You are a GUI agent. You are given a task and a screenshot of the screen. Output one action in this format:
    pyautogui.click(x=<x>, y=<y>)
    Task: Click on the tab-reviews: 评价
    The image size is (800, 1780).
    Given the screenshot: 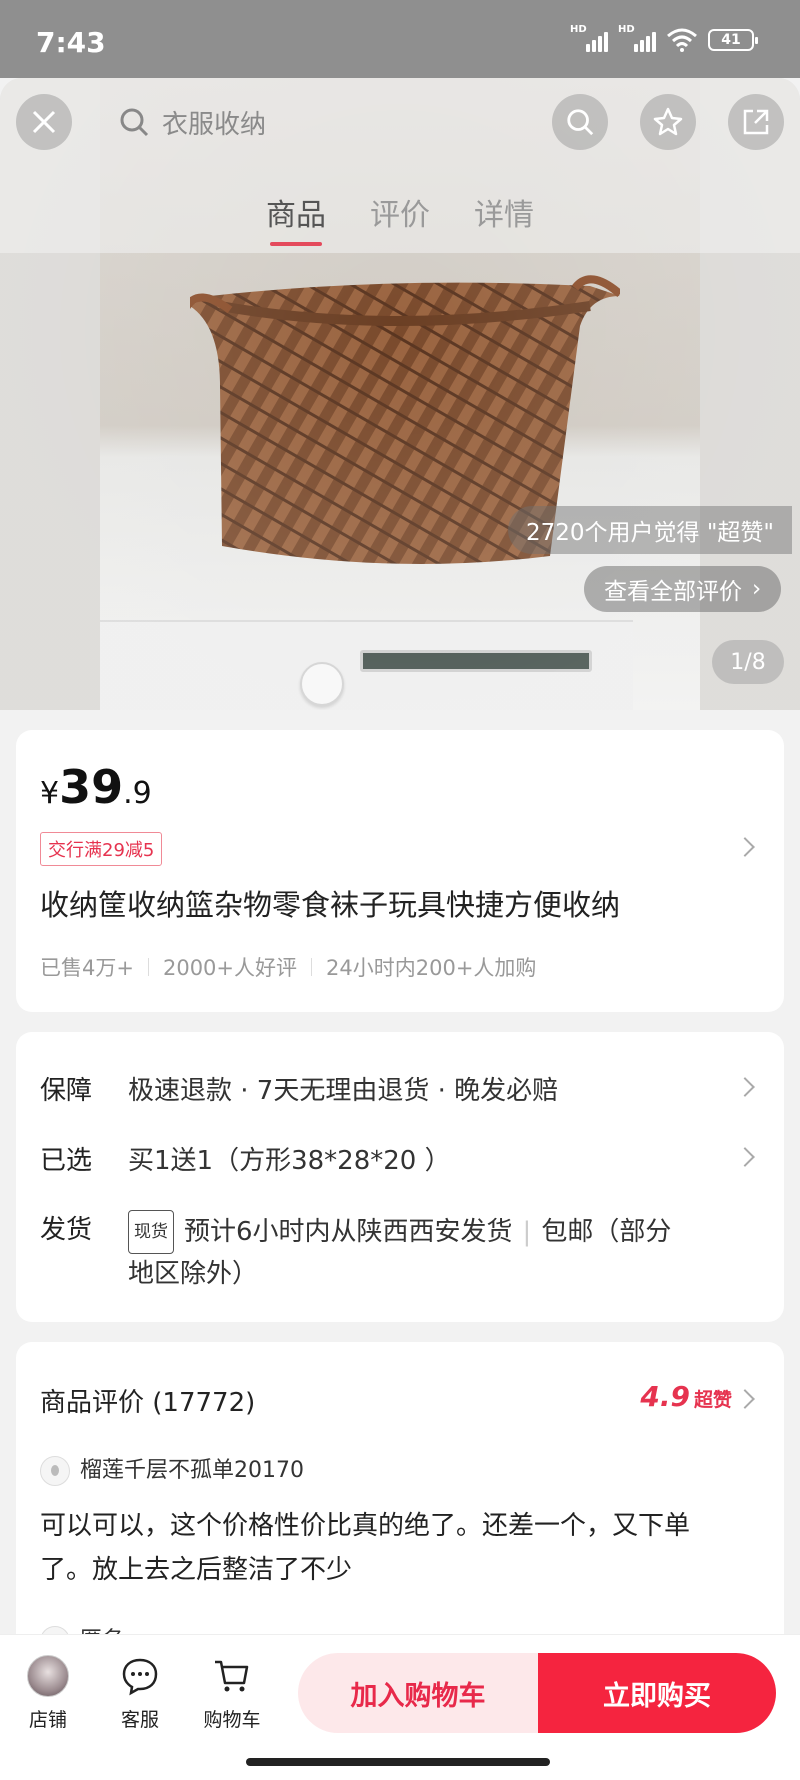 What is the action you would take?
    pyautogui.click(x=400, y=212)
    